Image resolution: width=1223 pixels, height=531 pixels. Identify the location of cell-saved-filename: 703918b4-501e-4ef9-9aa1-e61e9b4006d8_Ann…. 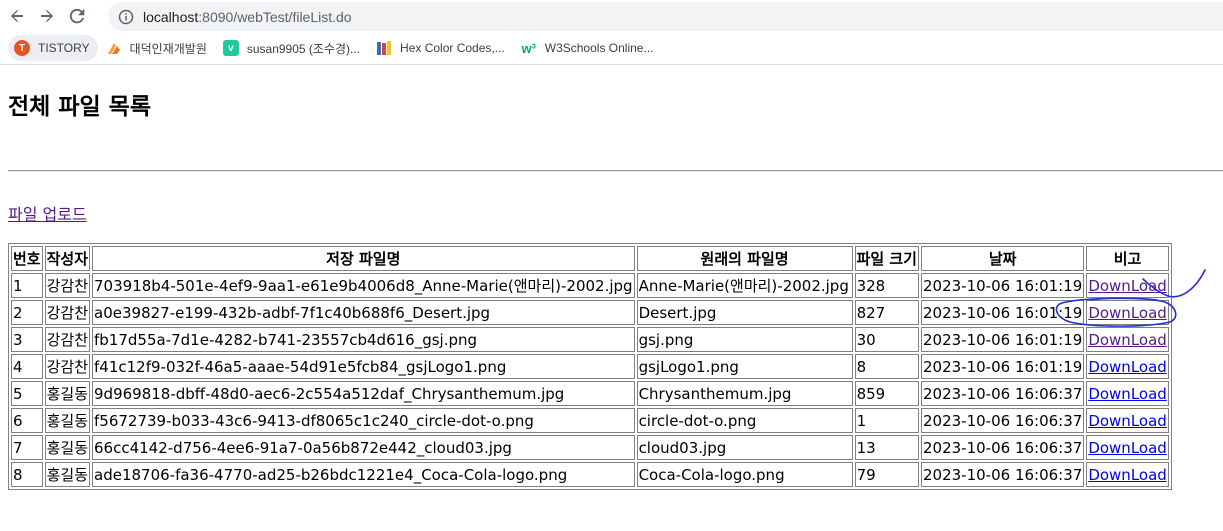
(363, 285).